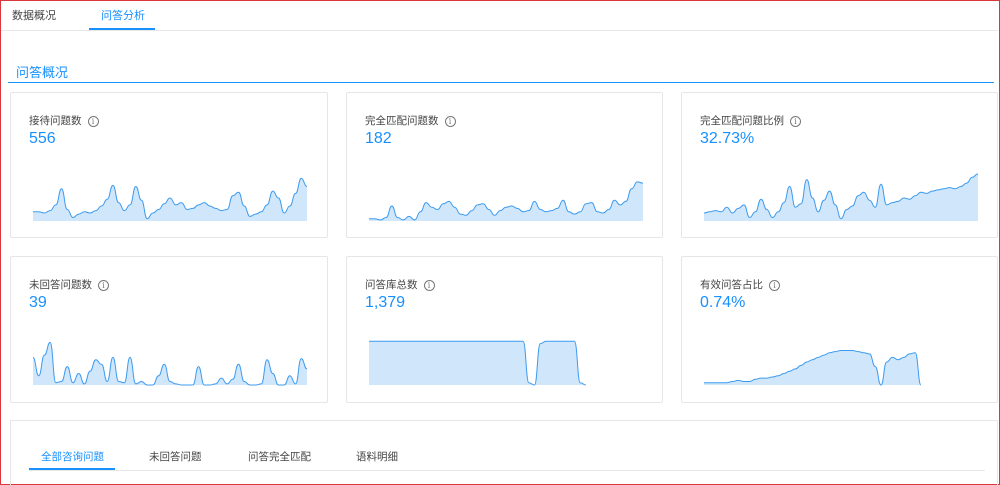  Describe the element at coordinates (723, 302) in the screenshot. I see `card-value: 0.74%` at that location.